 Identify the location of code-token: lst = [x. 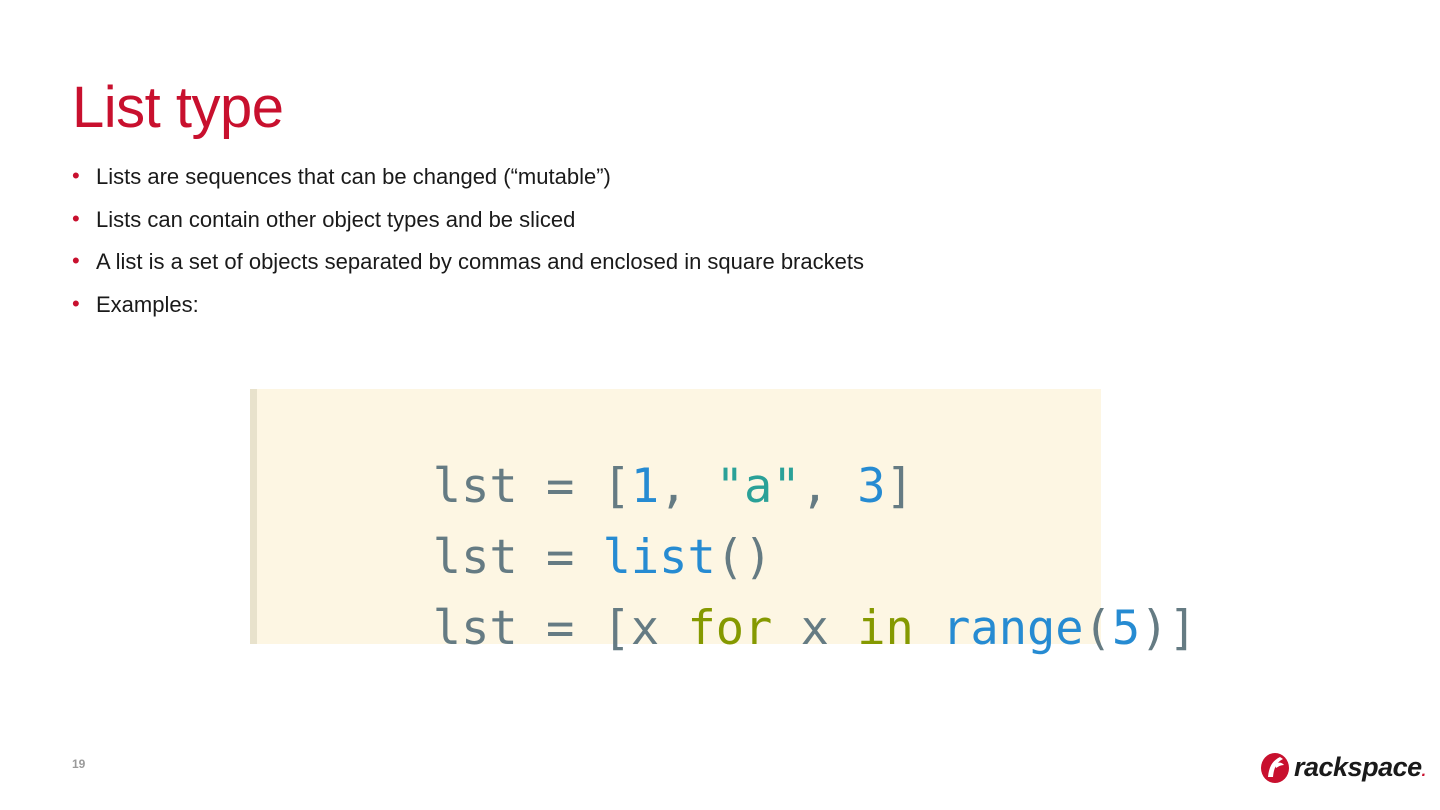
(560, 628).